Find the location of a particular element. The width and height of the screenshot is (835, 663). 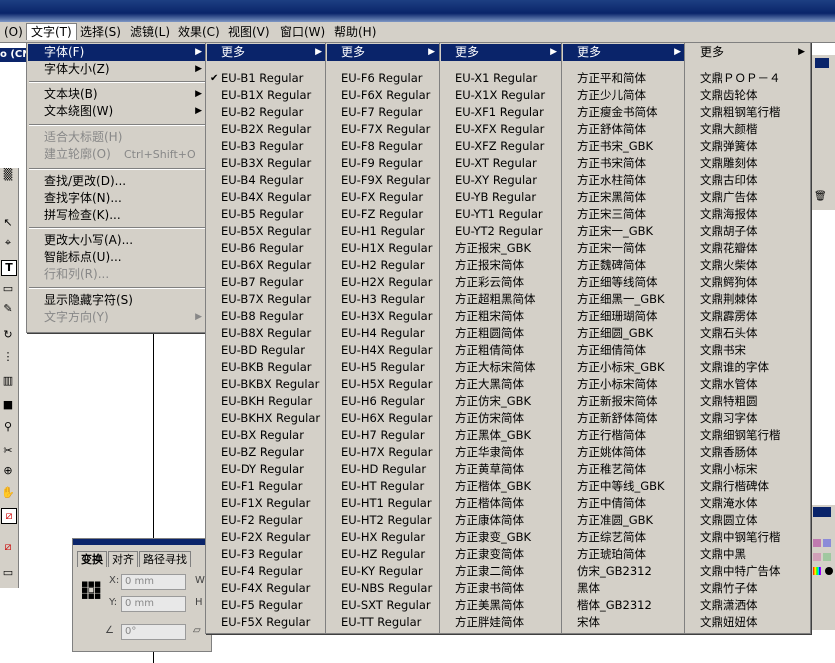

font-item: 方正美黑简体 is located at coordinates (501, 605).